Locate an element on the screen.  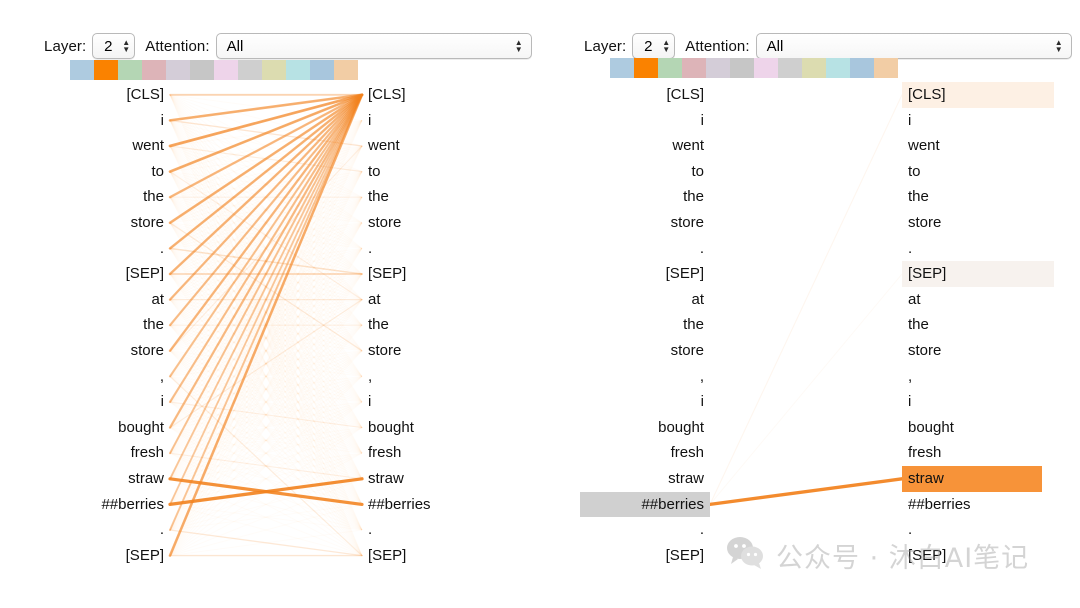
head-color-swatches-left is located at coordinates (214, 70).